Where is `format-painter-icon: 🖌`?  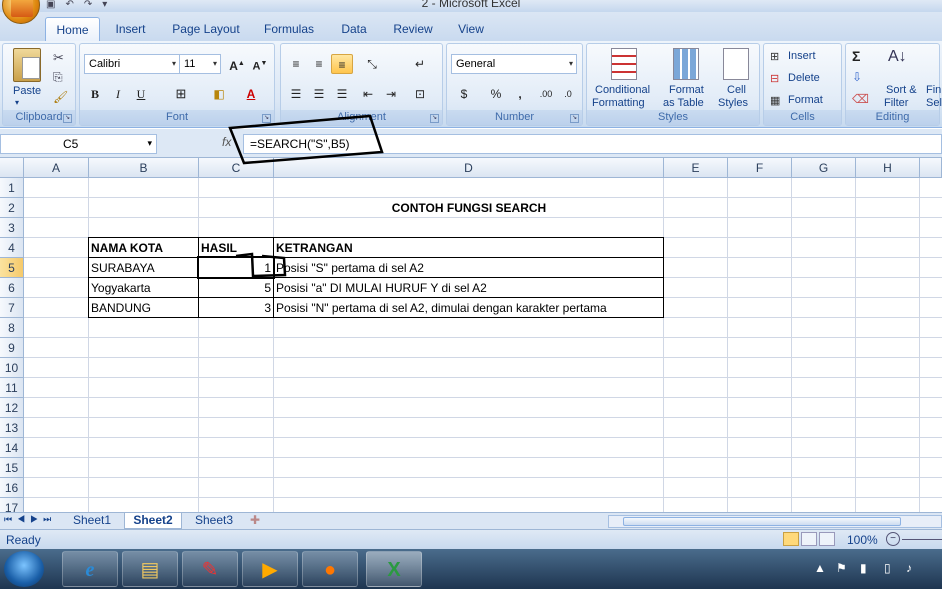 format-painter-icon: 🖌 is located at coordinates (60, 97).